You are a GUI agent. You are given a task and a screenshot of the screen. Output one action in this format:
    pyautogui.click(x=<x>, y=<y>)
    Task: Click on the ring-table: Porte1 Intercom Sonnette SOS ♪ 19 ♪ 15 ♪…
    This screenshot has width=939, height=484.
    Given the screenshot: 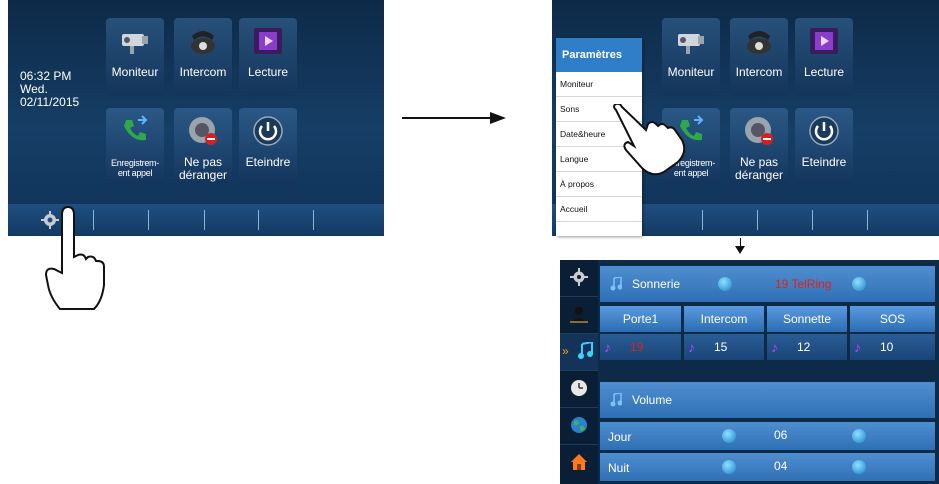 What is the action you would take?
    pyautogui.click(x=767, y=334)
    